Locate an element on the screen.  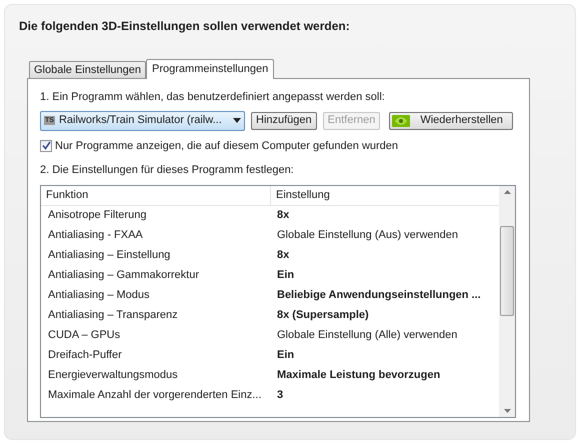
table-cell-text: Maximale Leistung bevorzugen is located at coordinates (359, 376).